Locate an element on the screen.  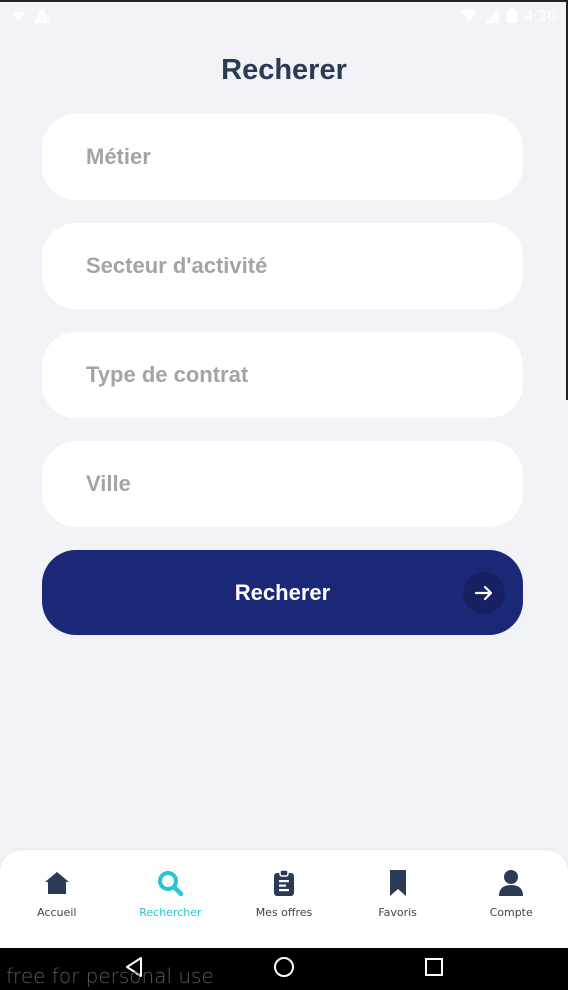
recents-icon is located at coordinates (434, 969).